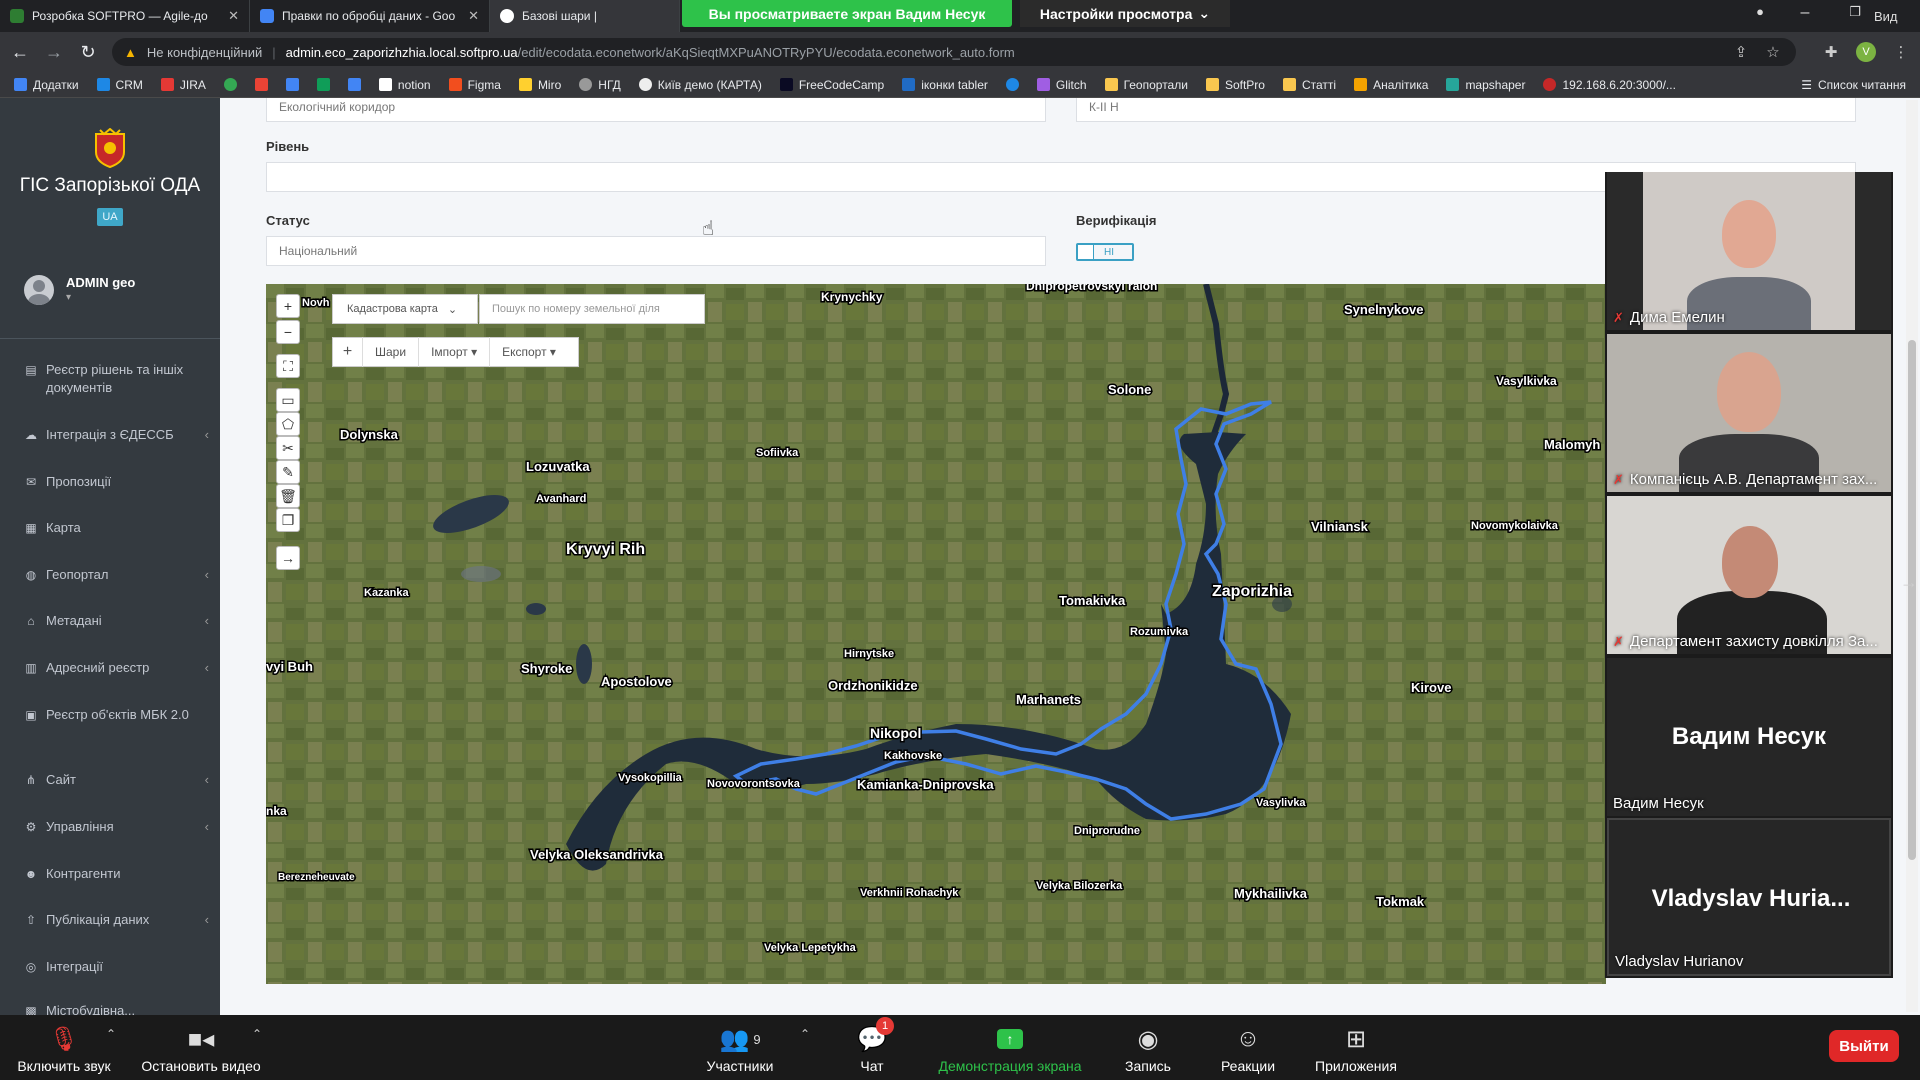 The width and height of the screenshot is (1920, 1080). I want to click on bookmark-apps: Додатки, so click(46, 85).